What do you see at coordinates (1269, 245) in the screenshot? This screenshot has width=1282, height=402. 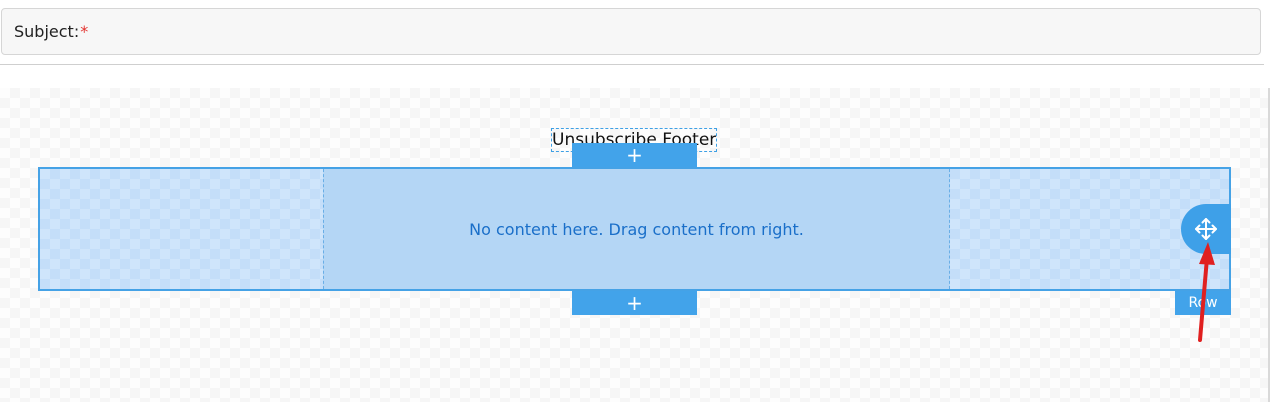 I see `canvas-scrollbar-edge` at bounding box center [1269, 245].